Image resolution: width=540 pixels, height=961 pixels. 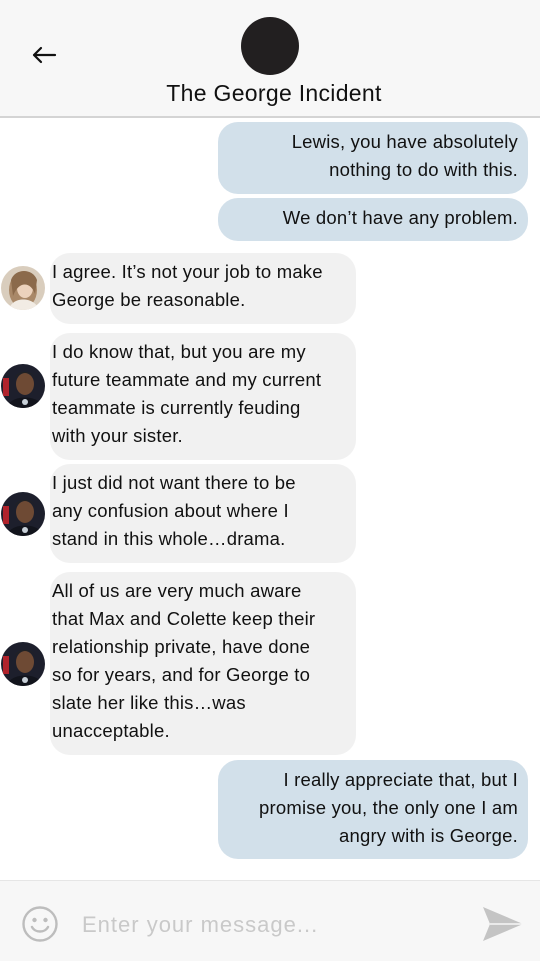 I want to click on chat-title: The George Incident, so click(x=274, y=93).